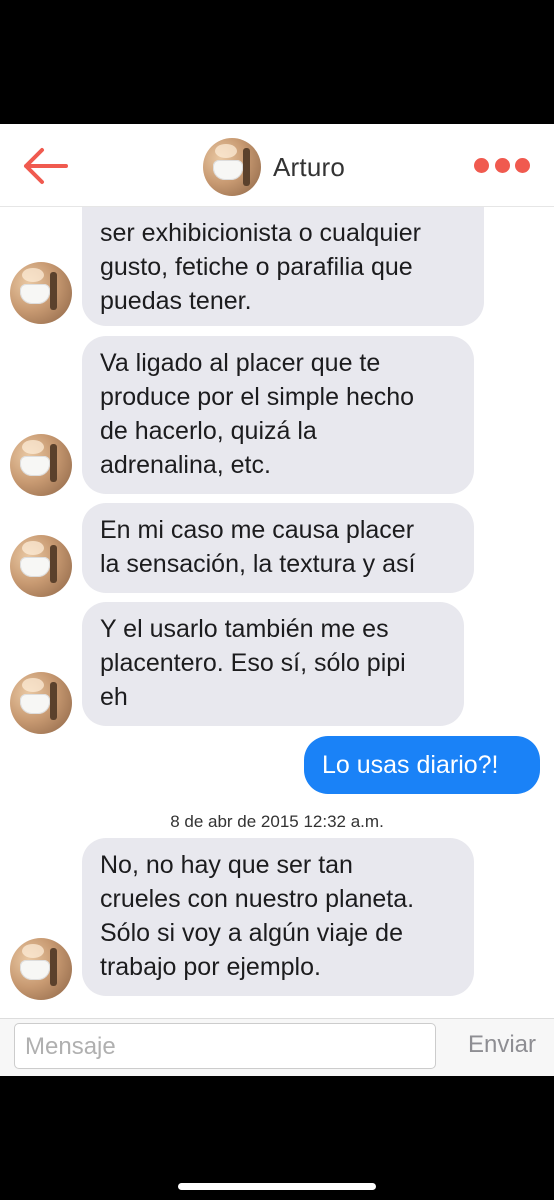  Describe the element at coordinates (232, 167) in the screenshot. I see `contact-avatar` at that location.